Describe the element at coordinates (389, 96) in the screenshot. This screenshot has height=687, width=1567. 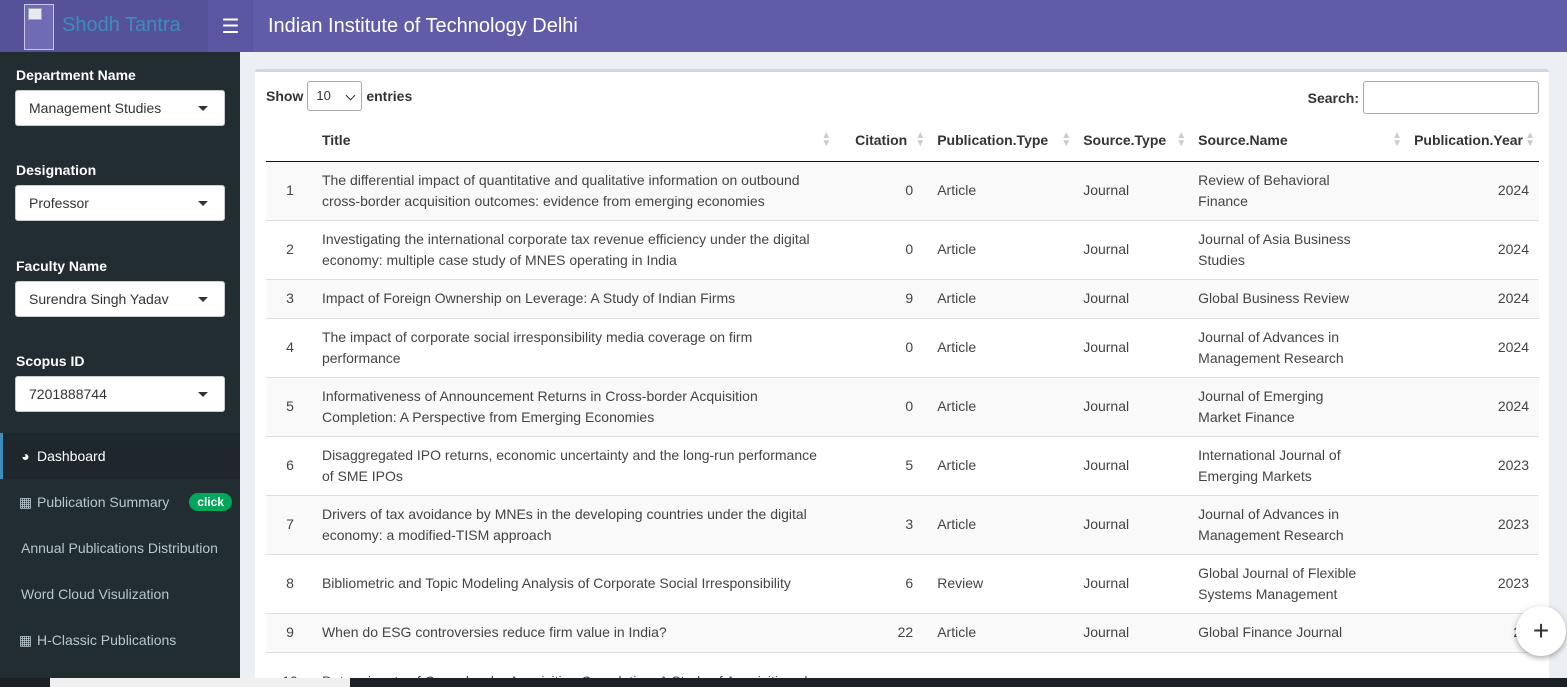
I see `entries-label: entries` at that location.